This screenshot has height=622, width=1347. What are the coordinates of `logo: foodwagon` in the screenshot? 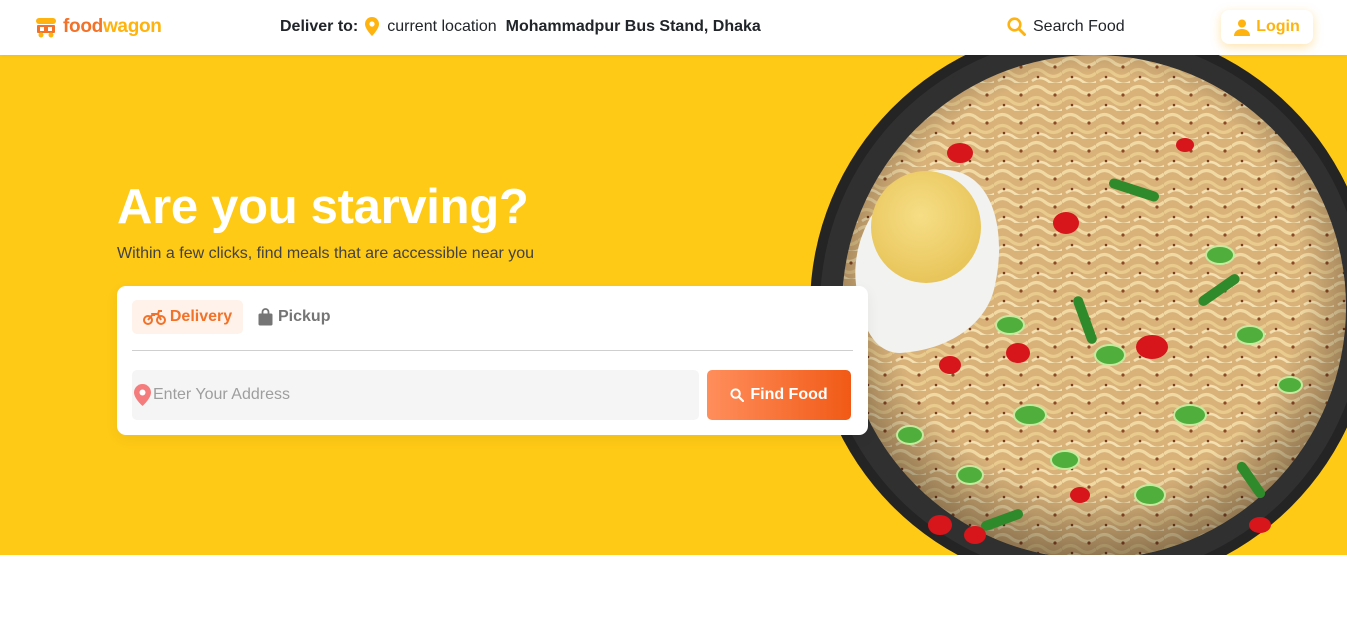 It's located at (98, 27).